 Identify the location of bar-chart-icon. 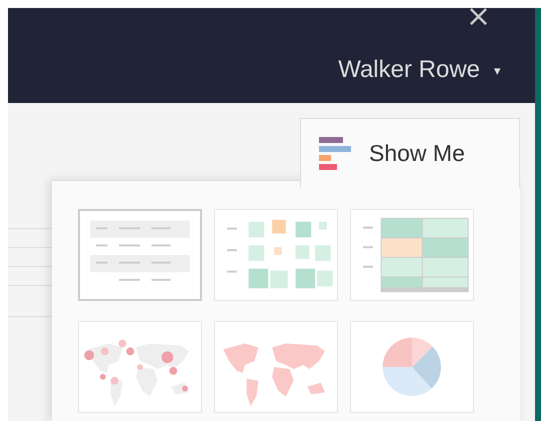
(335, 153).